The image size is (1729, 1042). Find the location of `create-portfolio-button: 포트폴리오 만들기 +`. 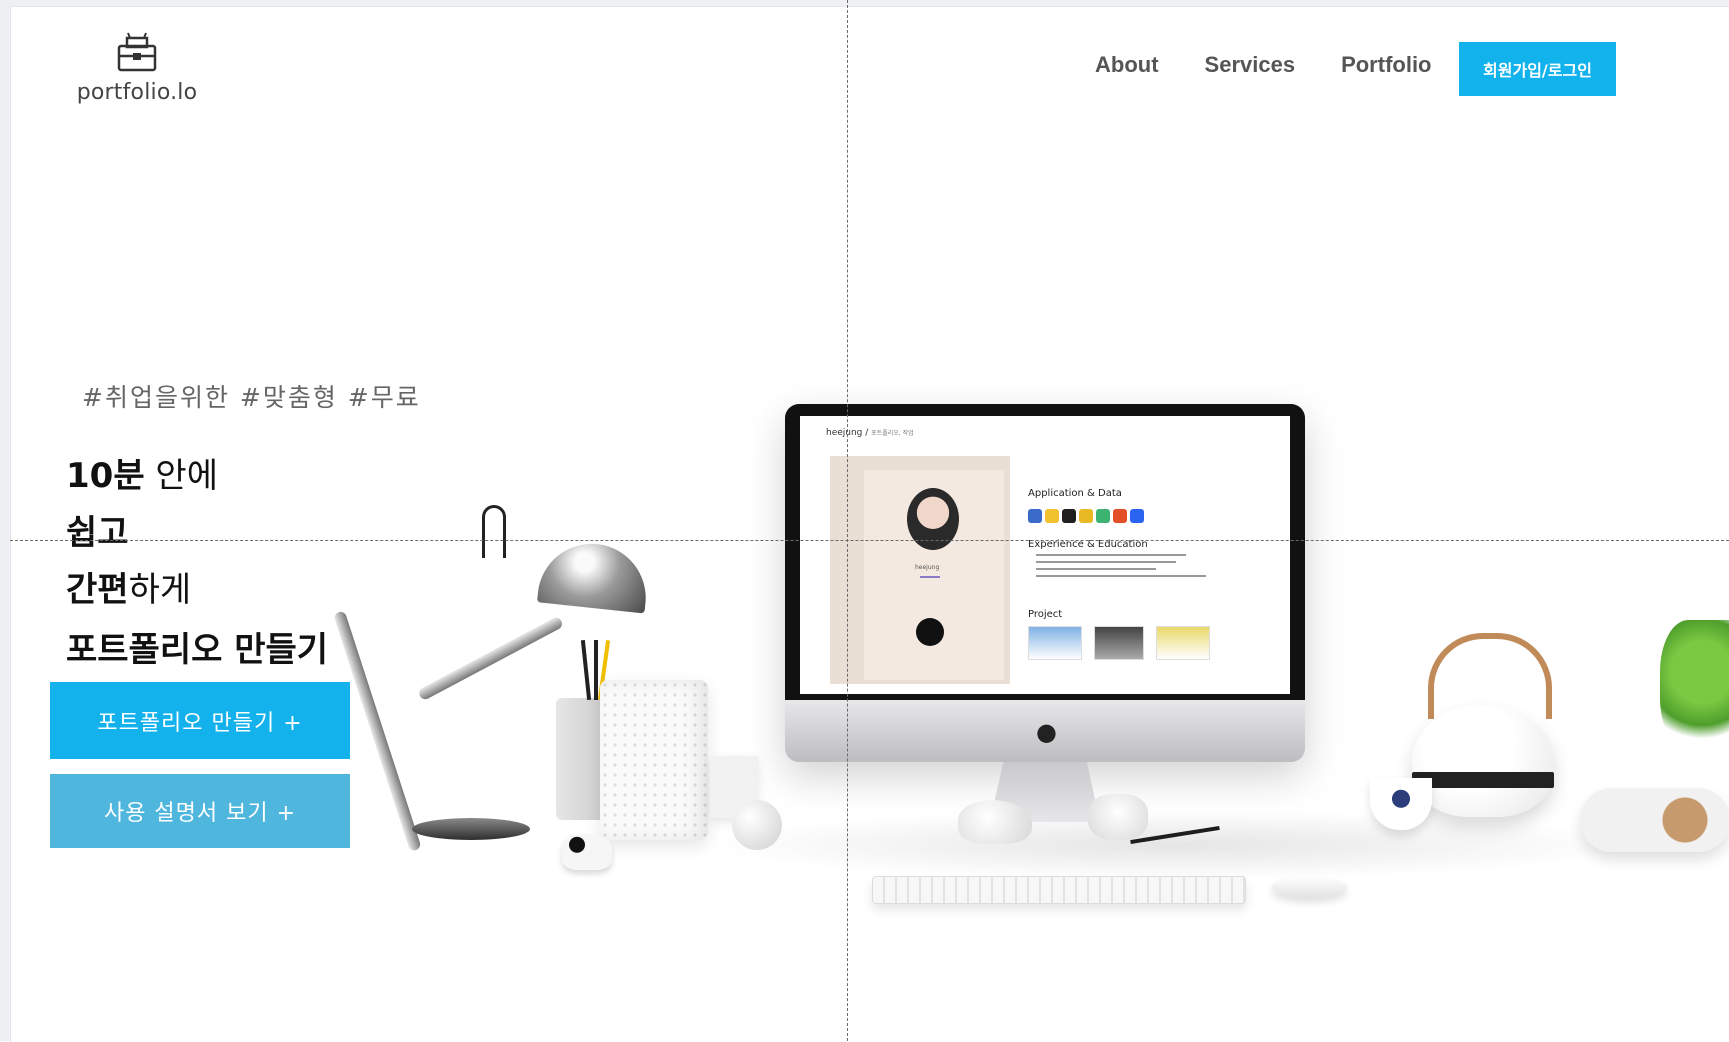

create-portfolio-button: 포트폴리오 만들기 + is located at coordinates (200, 720).